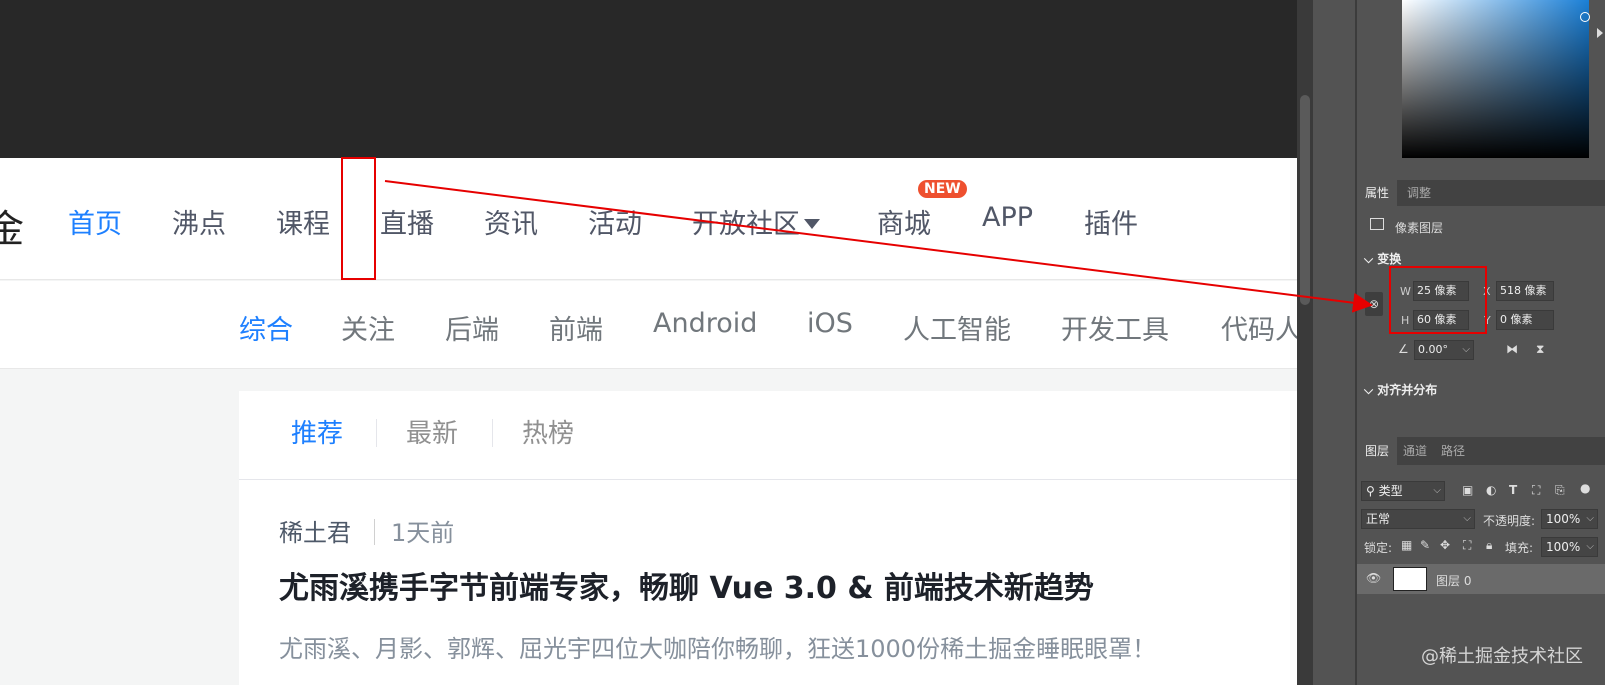 The width and height of the screenshot is (1605, 685). What do you see at coordinates (1419, 193) in the screenshot?
I see `tab-adjustments: 调整` at bounding box center [1419, 193].